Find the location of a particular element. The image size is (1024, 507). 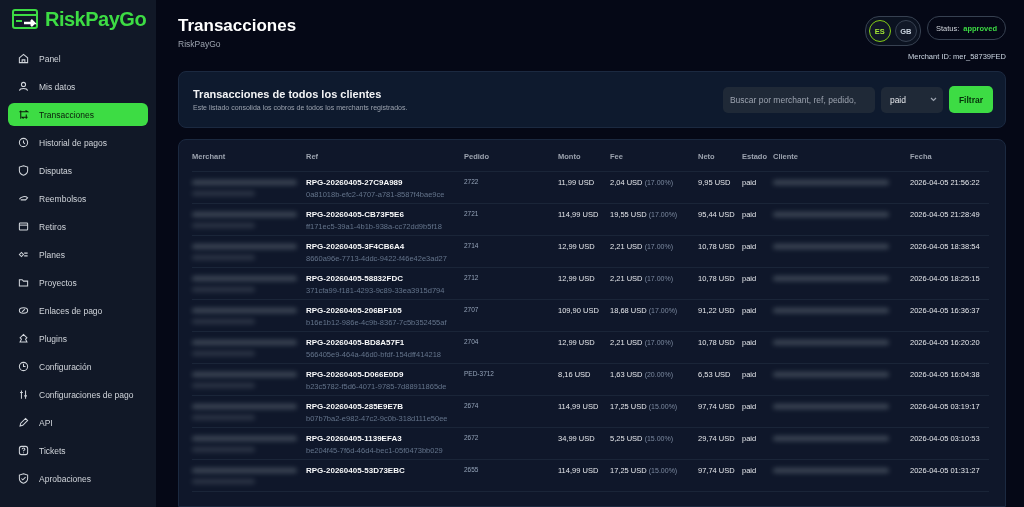

sidebar-item: Plugins is located at coordinates (78, 338).